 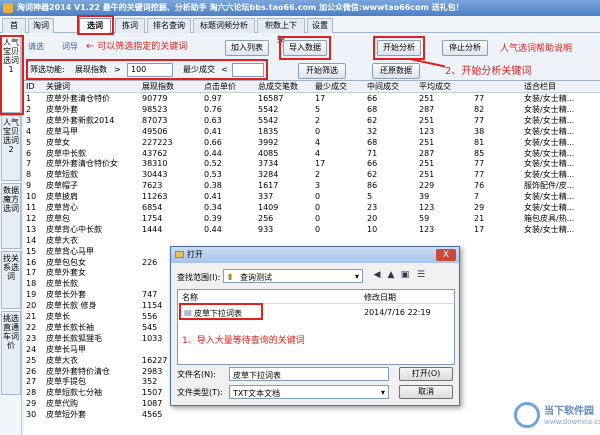 What do you see at coordinates (391, 275) in the screenshot?
I see `up-folder-icon: ▲` at bounding box center [391, 275].